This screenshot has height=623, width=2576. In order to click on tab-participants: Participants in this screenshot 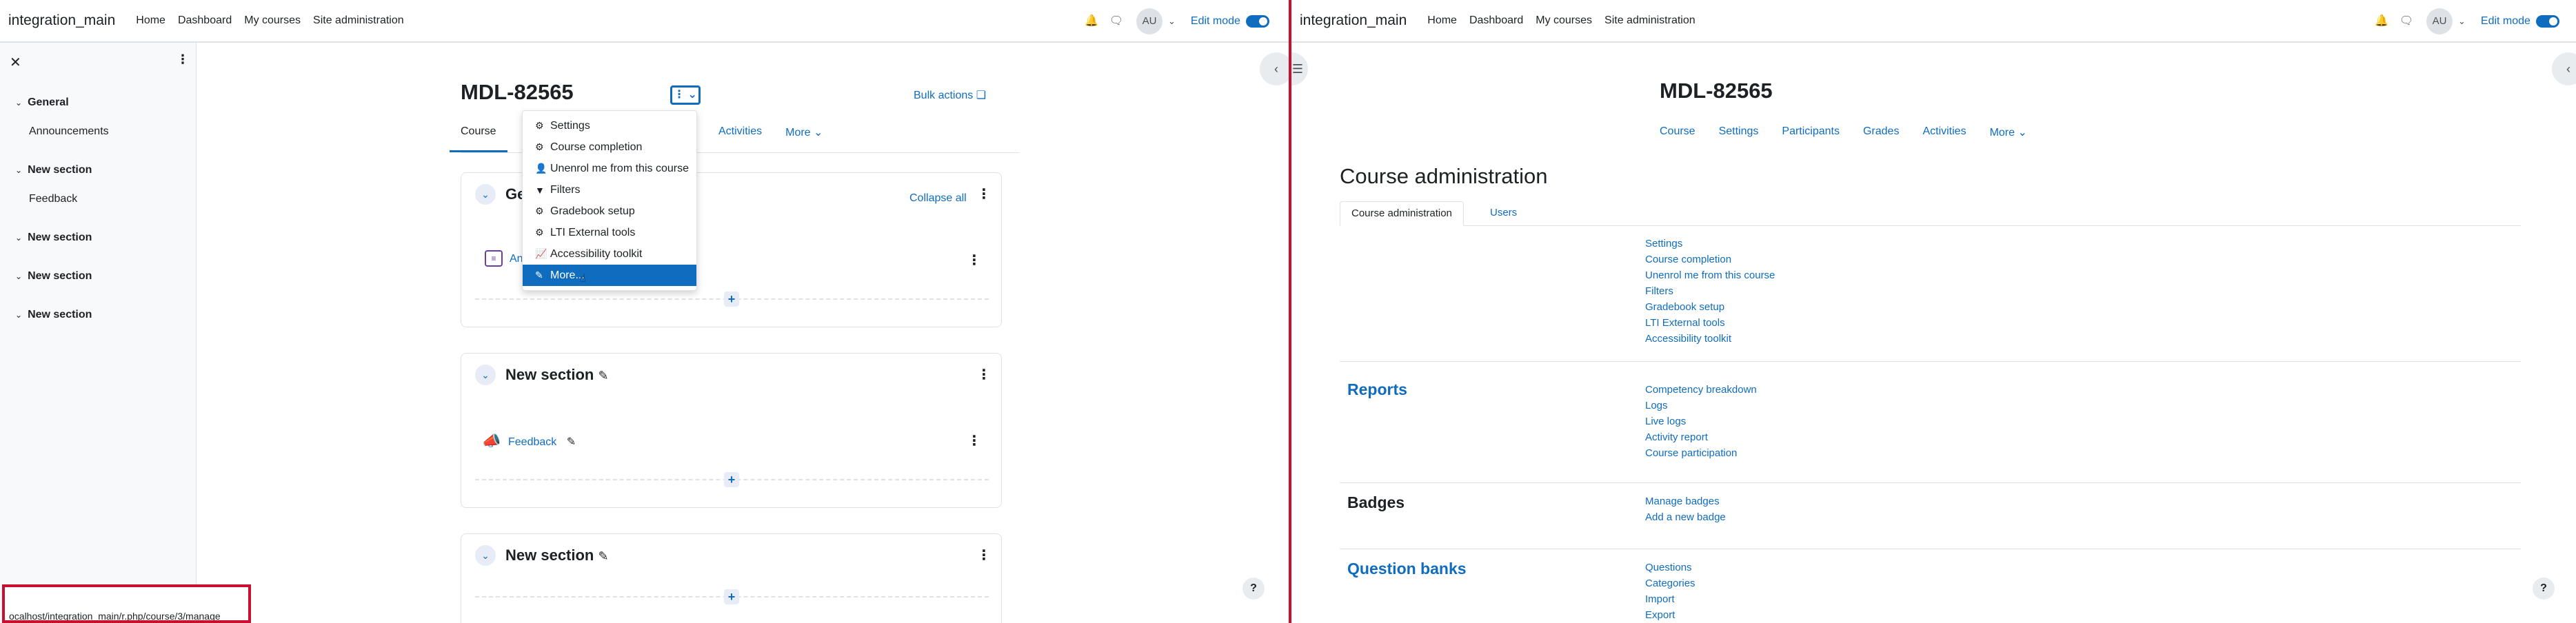, I will do `click(1811, 132)`.